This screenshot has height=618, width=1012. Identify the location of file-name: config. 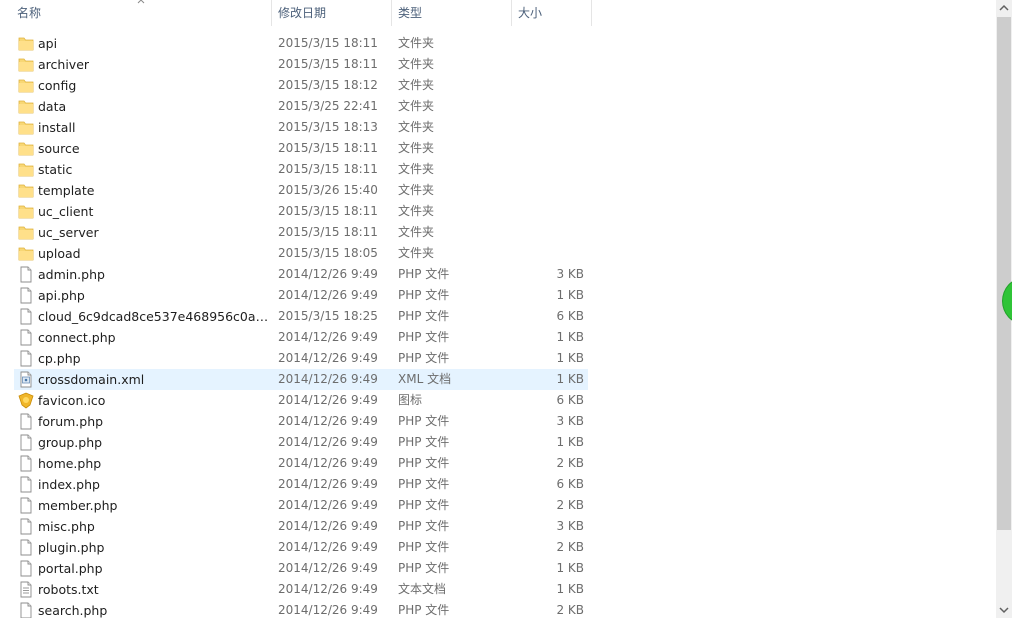
(57, 85).